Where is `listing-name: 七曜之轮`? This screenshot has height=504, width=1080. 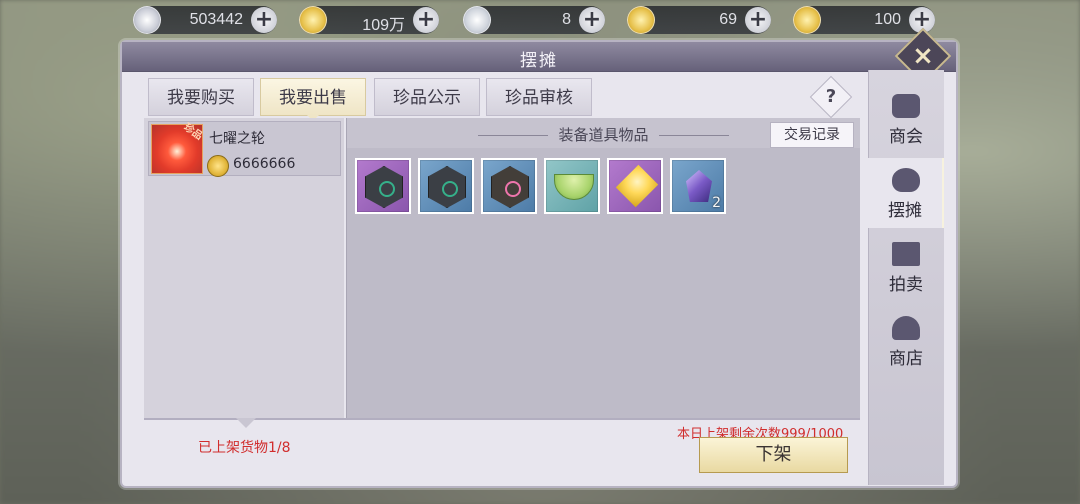
listing-name: 七曜之轮 is located at coordinates (237, 139).